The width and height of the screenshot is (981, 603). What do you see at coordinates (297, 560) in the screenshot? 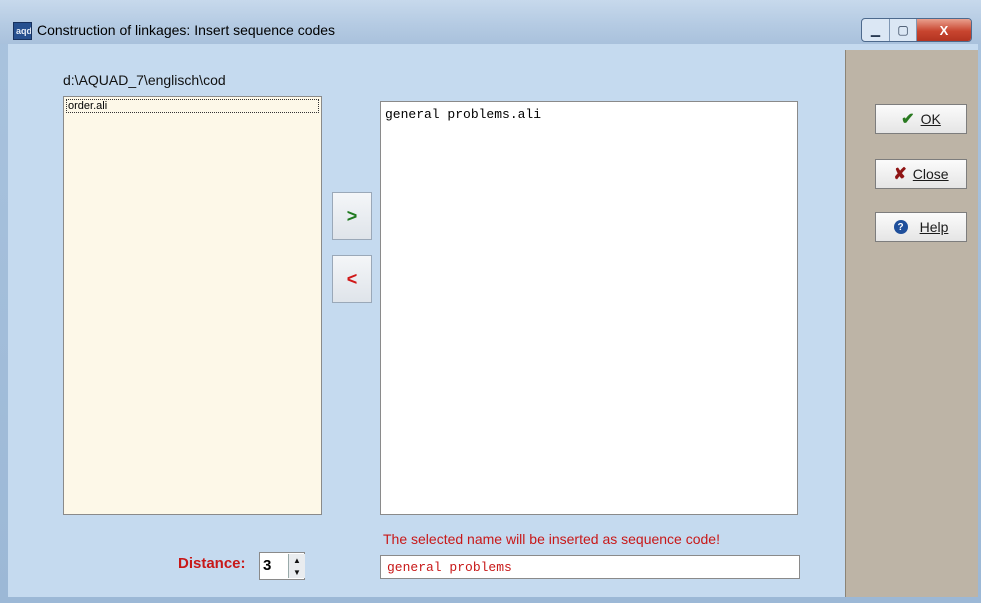
I see `spin-up-icon: ▲` at bounding box center [297, 560].